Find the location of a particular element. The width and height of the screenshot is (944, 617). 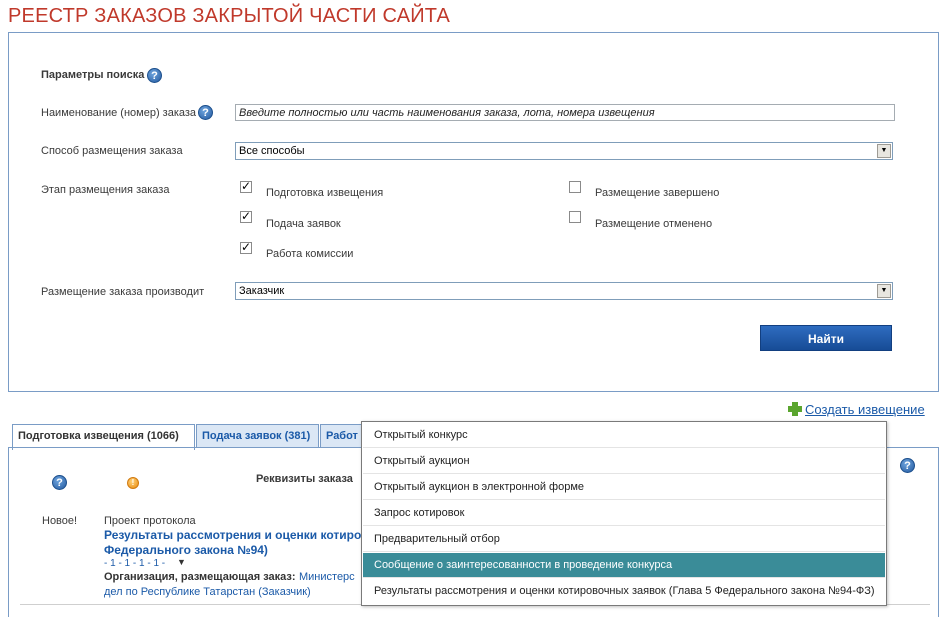

method-select: Все способы ▼ is located at coordinates (564, 151).